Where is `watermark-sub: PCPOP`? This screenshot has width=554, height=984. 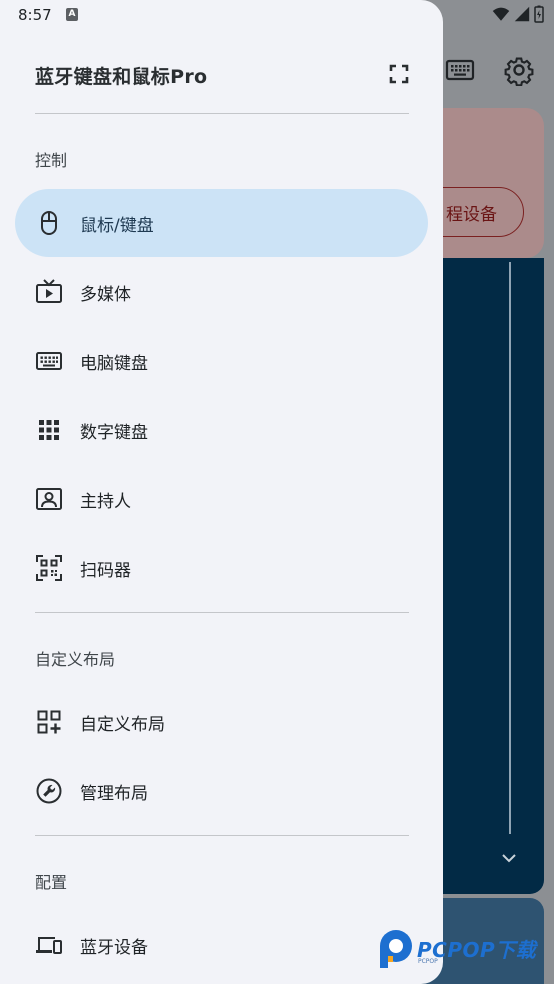
watermark-sub: PCPOP is located at coordinates (428, 961).